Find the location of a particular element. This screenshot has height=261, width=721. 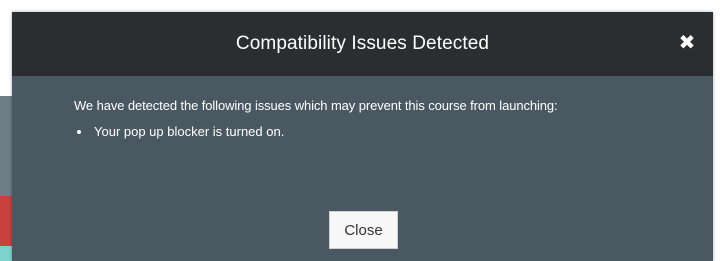

background-page-footer is located at coordinates (6, 253).